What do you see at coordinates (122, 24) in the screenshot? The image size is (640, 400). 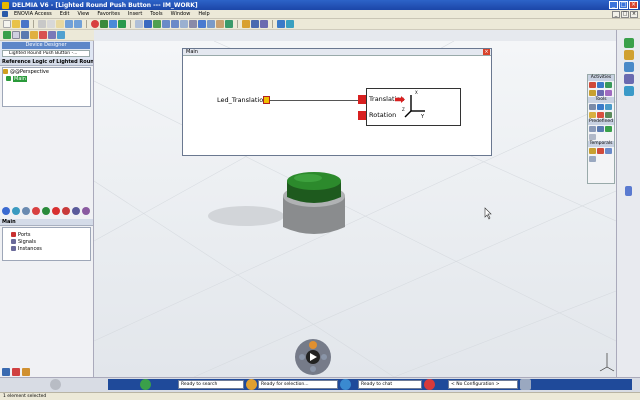 I see `update-icon` at bounding box center [122, 24].